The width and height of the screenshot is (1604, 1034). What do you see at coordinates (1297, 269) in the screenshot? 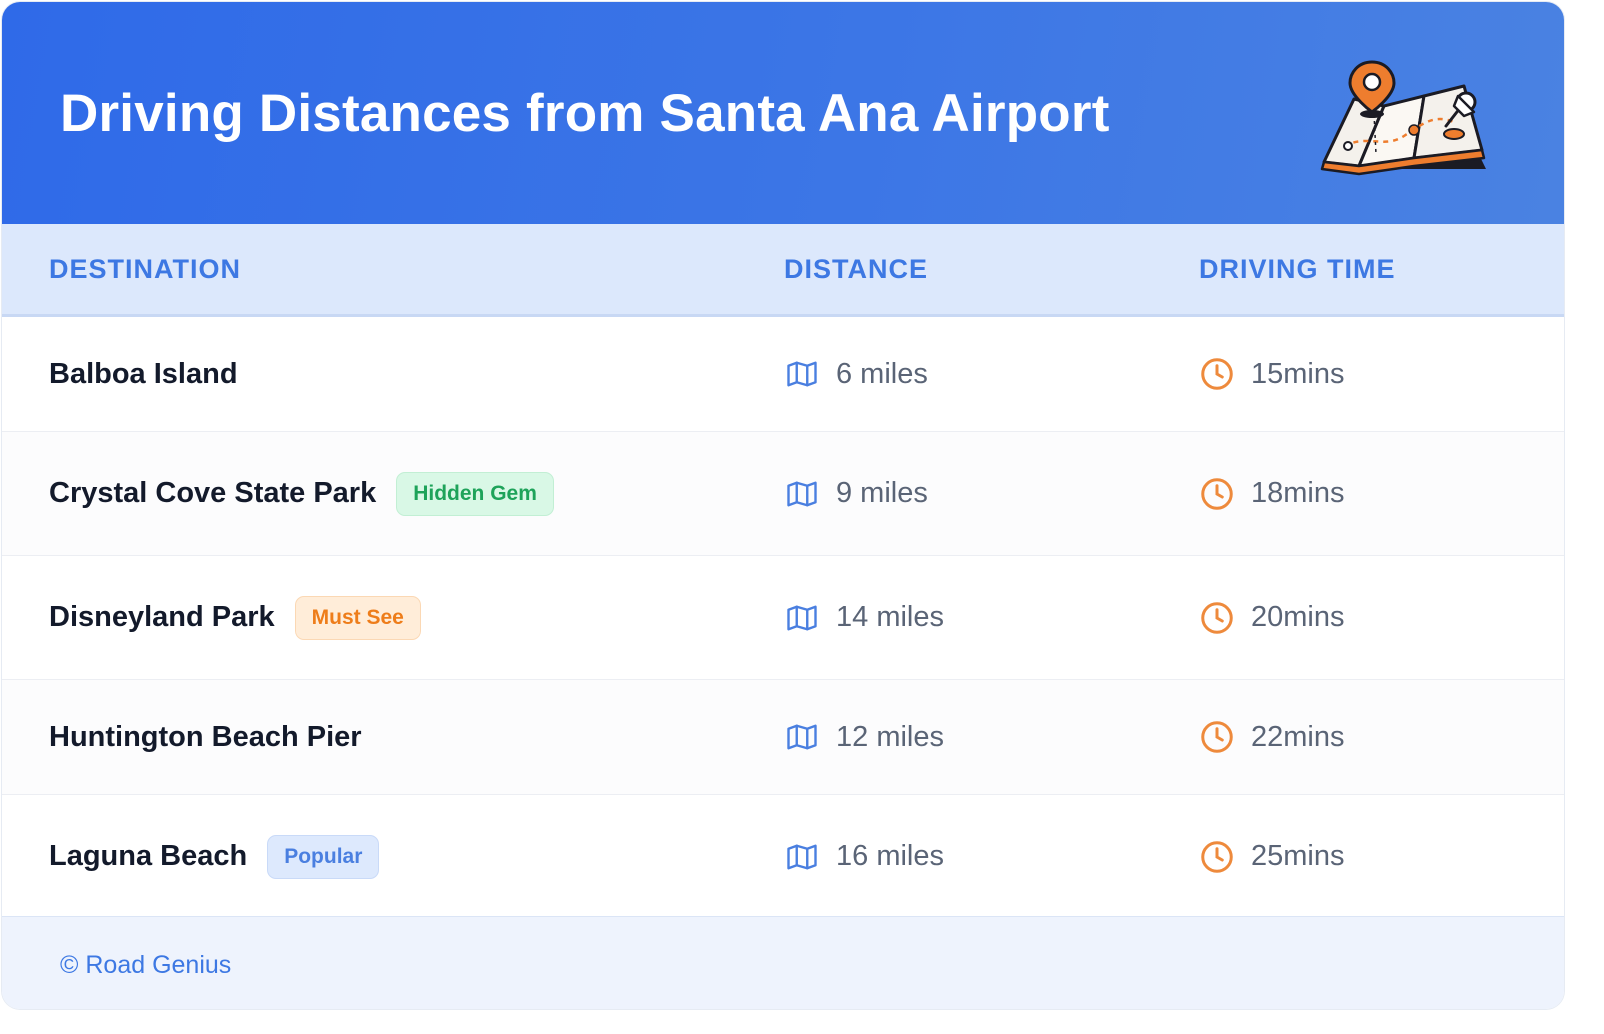
I see `column-header-driving-time: DRIVING TIME` at bounding box center [1297, 269].